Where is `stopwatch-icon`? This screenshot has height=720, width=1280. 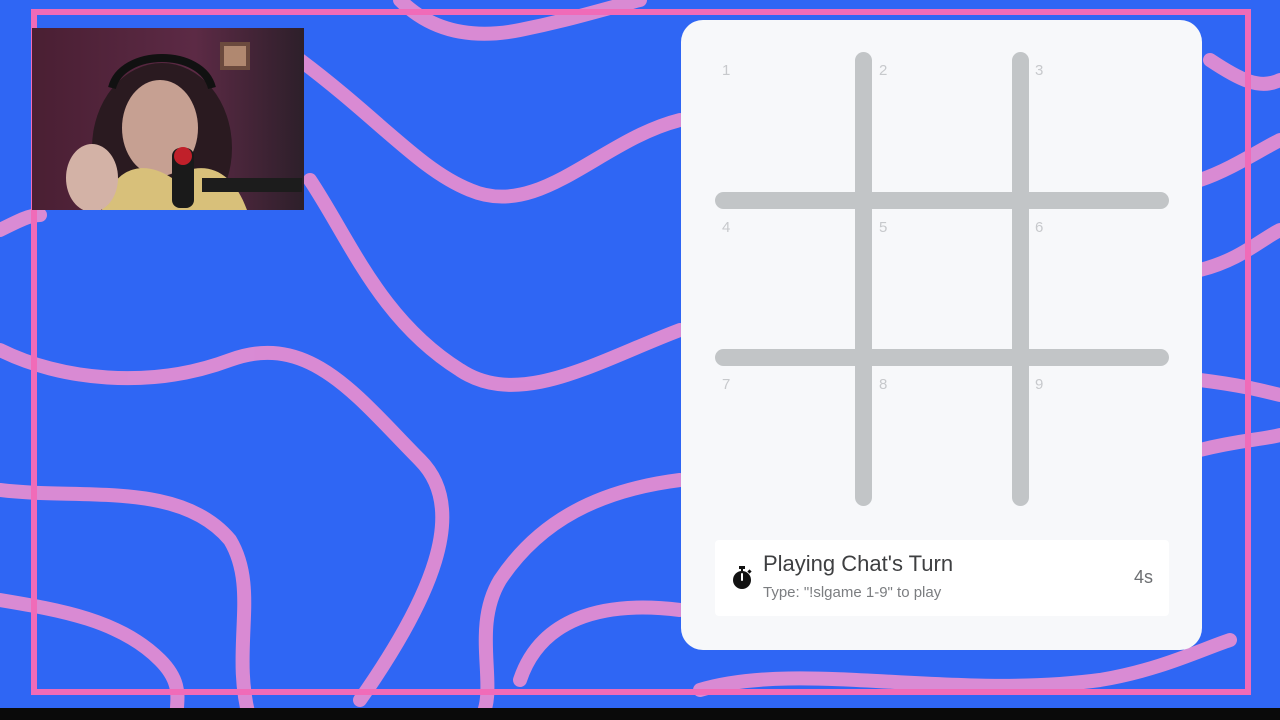 stopwatch-icon is located at coordinates (742, 577).